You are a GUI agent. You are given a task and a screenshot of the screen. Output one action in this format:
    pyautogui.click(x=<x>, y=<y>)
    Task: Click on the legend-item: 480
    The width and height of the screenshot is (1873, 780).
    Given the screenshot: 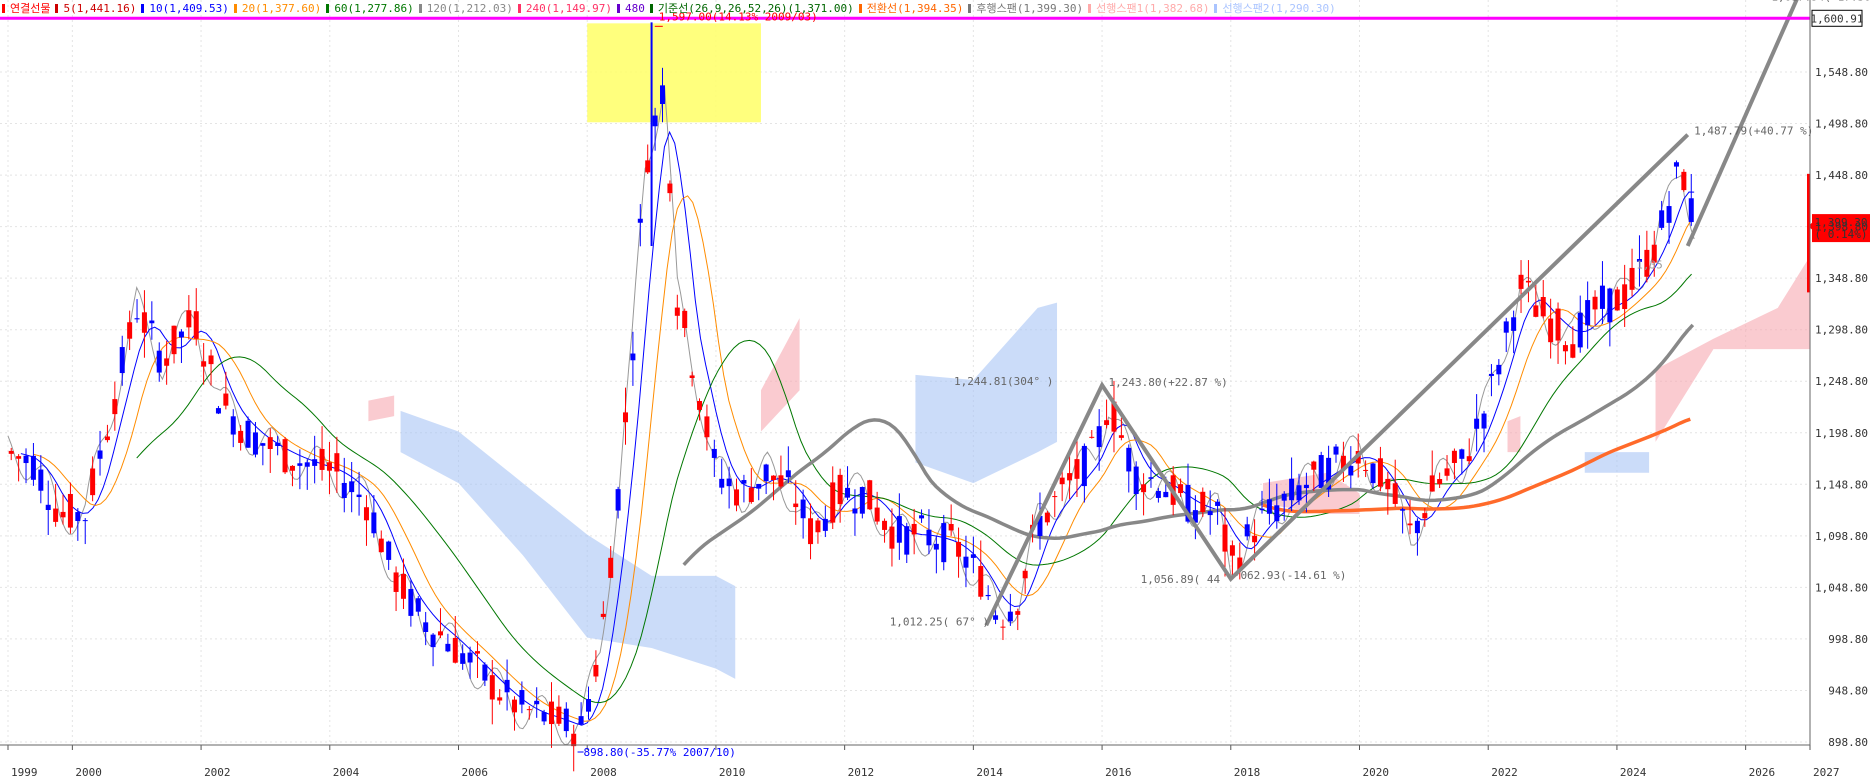 What is the action you would take?
    pyautogui.click(x=630, y=8)
    